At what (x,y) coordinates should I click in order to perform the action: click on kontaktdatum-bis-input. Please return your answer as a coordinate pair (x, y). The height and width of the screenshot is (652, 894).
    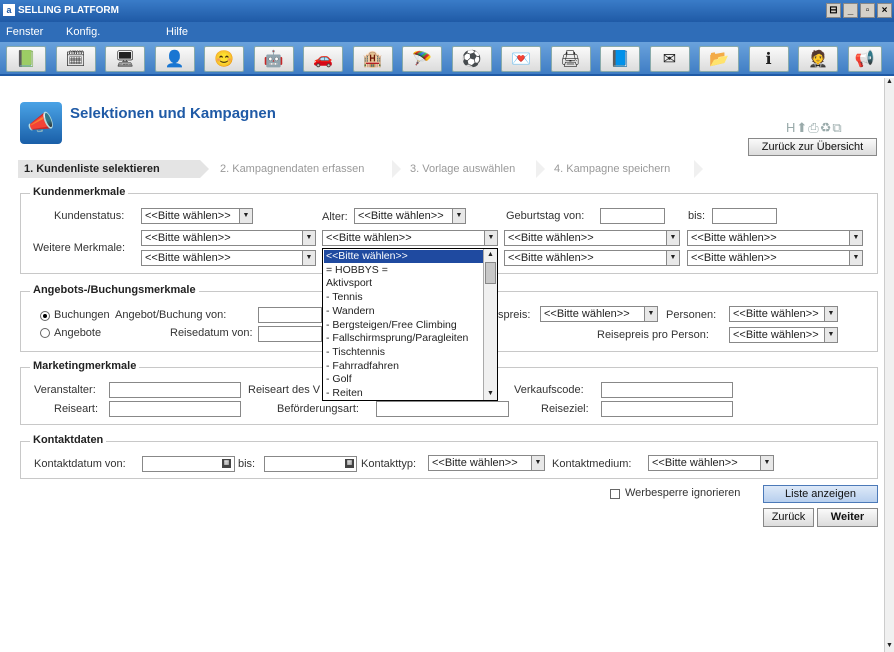
    Looking at the image, I should click on (310, 464).